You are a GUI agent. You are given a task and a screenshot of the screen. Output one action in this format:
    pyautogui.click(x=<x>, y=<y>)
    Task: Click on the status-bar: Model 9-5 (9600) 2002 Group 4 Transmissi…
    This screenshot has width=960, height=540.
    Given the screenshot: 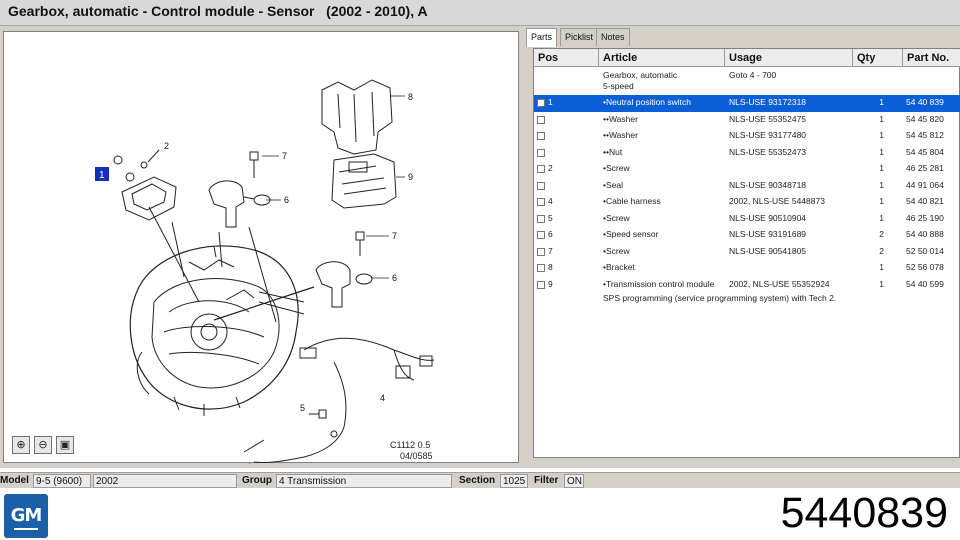 What is the action you would take?
    pyautogui.click(x=480, y=480)
    